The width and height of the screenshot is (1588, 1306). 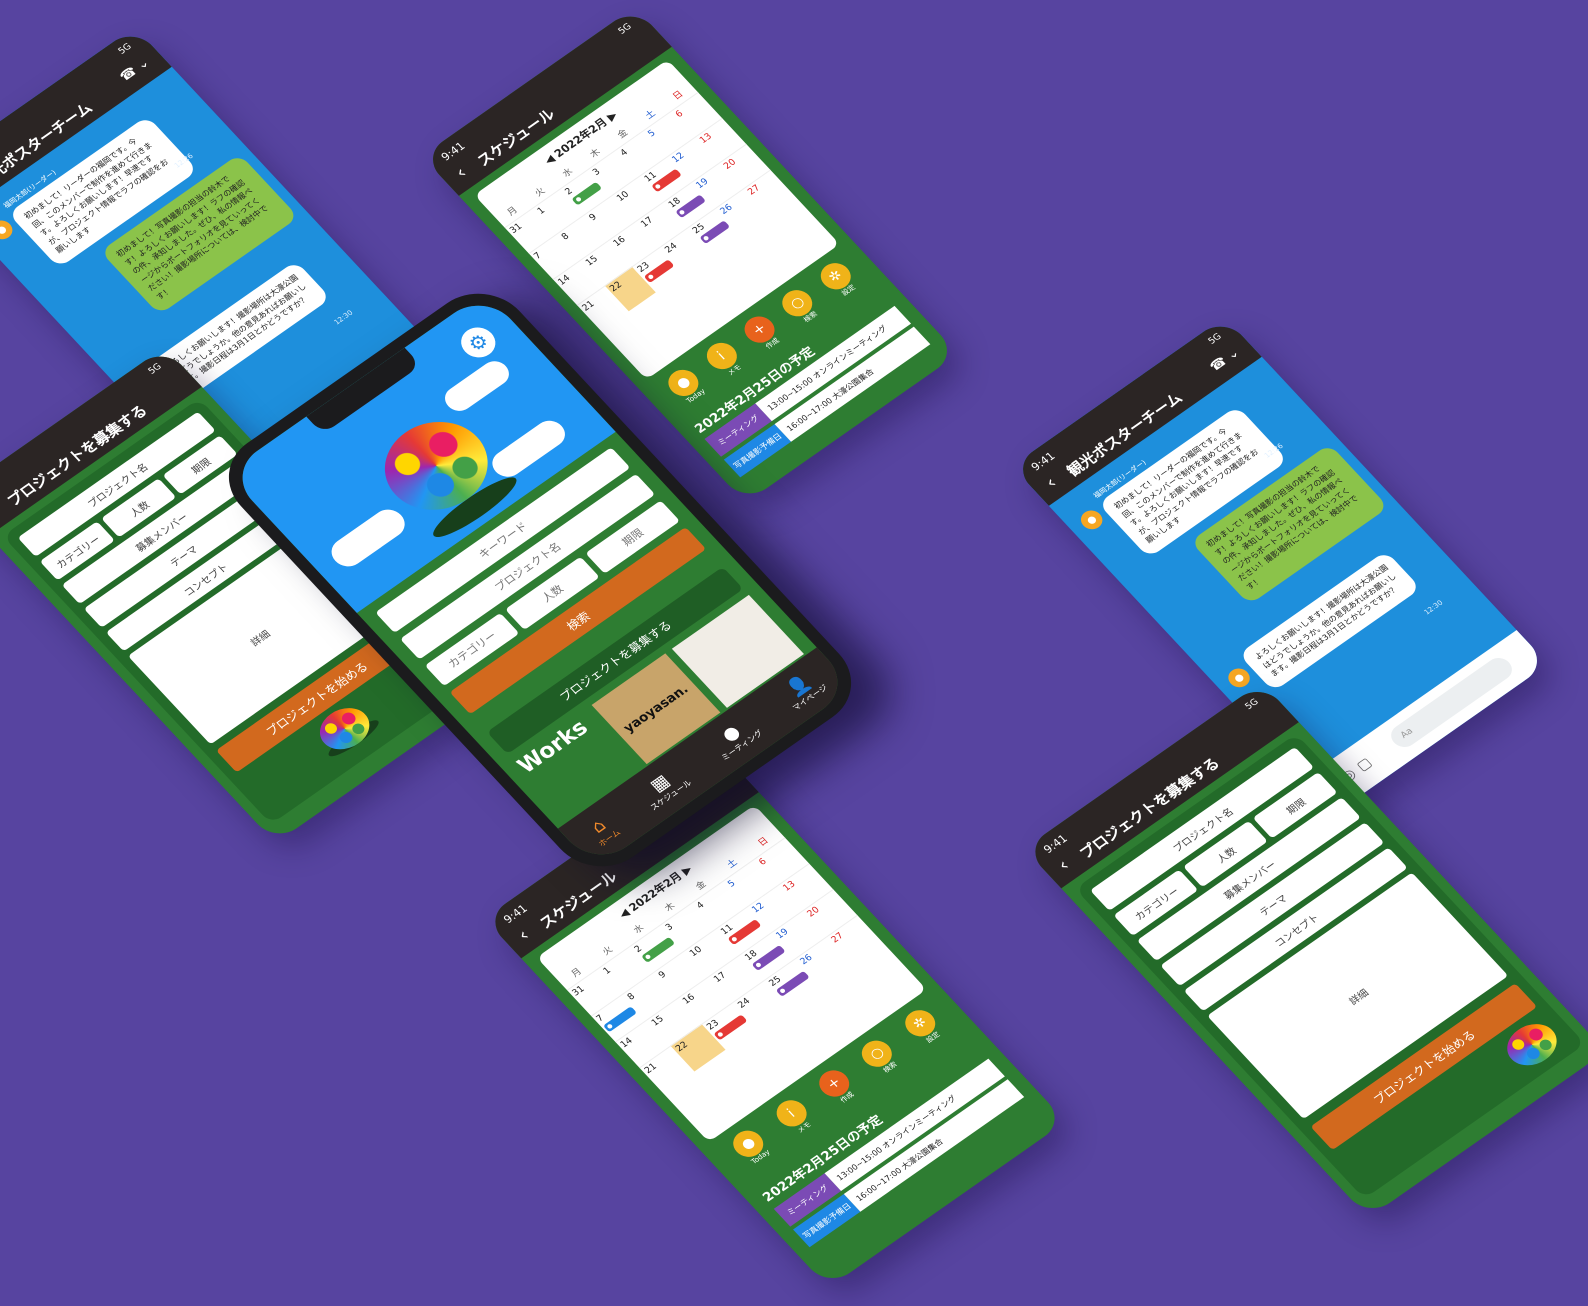 What do you see at coordinates (803, 690) in the screenshot?
I see `tab-mypage: 👤 マイページ` at bounding box center [803, 690].